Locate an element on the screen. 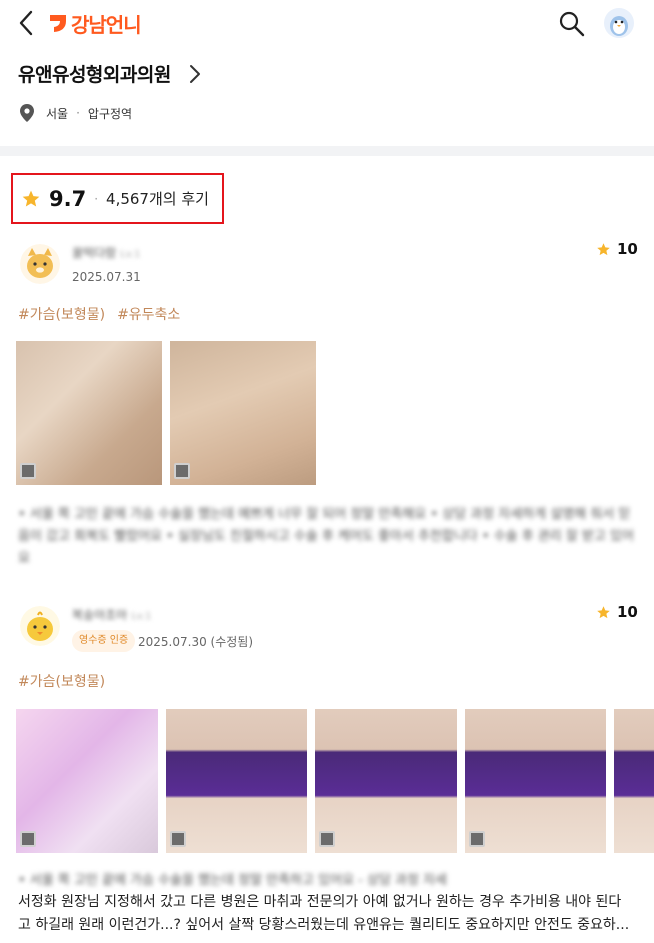 The image size is (654, 943). rating-summary: 9.7 · 4,567개의 후기 is located at coordinates (117, 198).